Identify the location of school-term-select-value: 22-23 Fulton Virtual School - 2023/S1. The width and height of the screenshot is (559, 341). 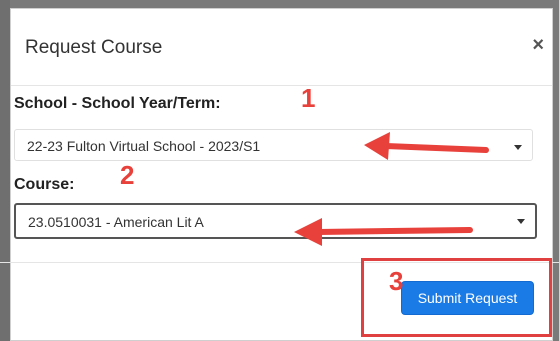
(144, 146).